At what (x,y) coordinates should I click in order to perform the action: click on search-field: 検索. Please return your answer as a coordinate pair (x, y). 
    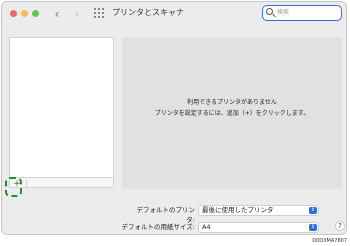
    Looking at the image, I should click on (302, 13).